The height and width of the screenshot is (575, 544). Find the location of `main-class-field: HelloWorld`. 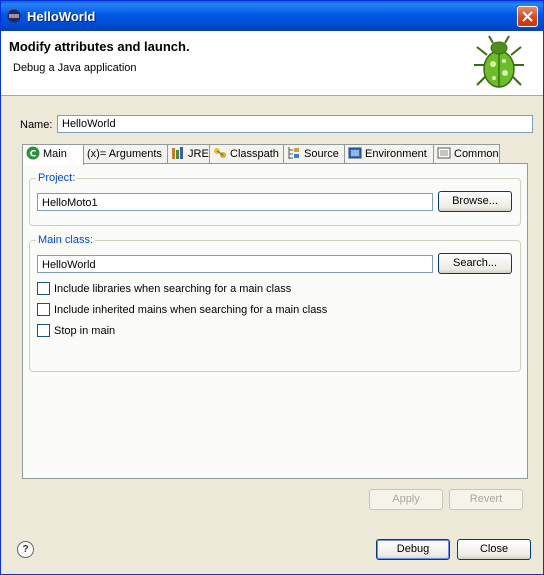

main-class-field: HelloWorld is located at coordinates (235, 264).